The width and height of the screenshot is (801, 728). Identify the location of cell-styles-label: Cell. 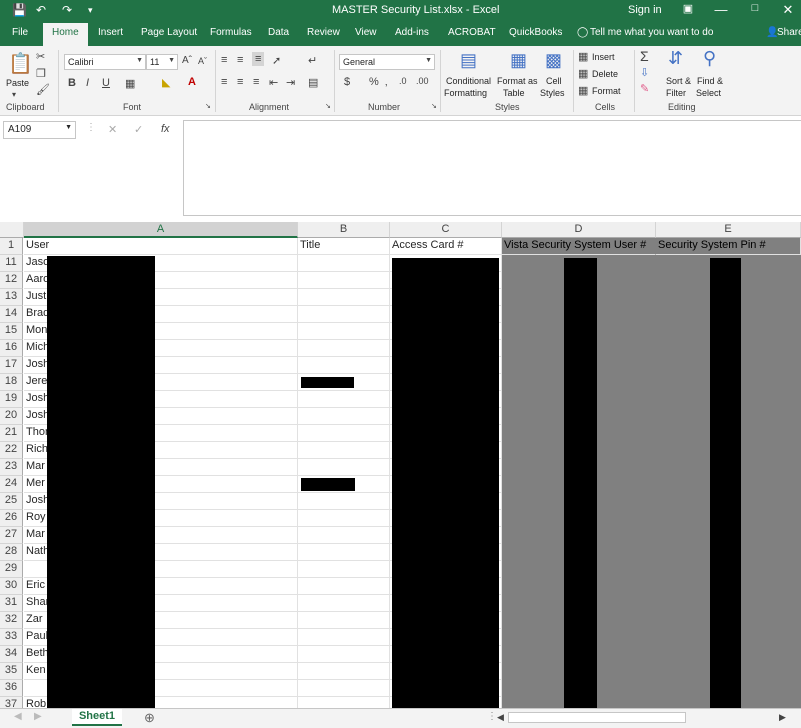
(554, 81).